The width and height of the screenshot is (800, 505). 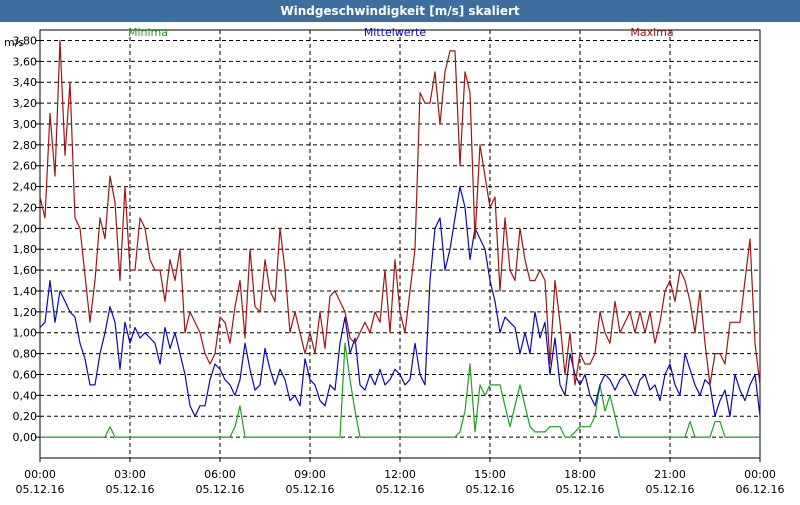 What do you see at coordinates (25, 333) in the screenshot?
I see `y-tick-label: 1,00` at bounding box center [25, 333].